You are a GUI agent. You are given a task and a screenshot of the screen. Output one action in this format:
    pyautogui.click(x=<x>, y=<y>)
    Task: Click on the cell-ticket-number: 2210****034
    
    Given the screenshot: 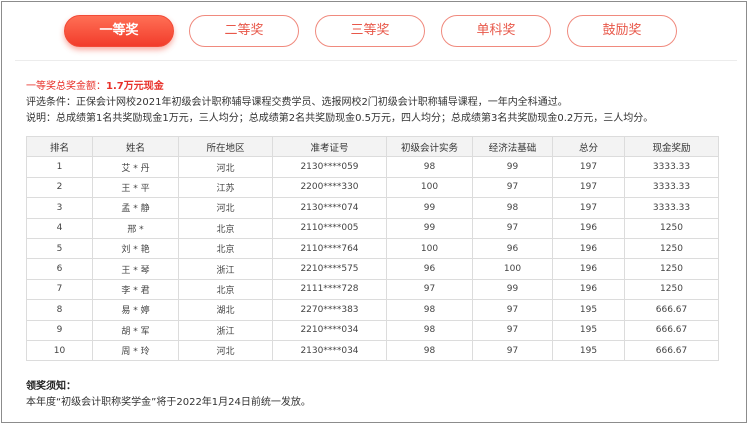 What is the action you would take?
    pyautogui.click(x=329, y=330)
    